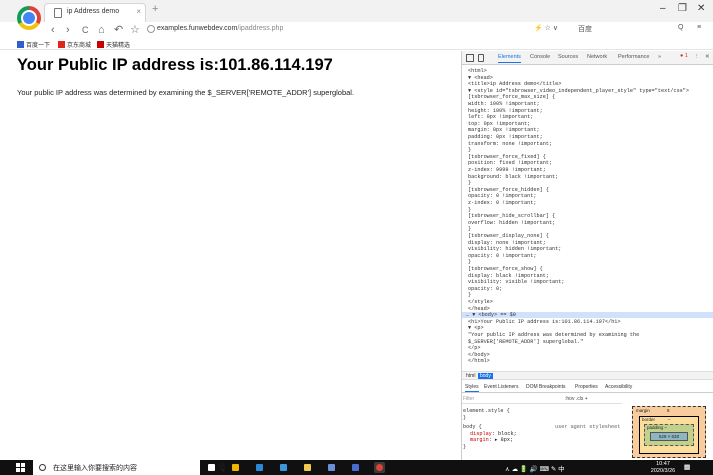  Describe the element at coordinates (514, 84) in the screenshot. I see `dom-tree-line: <title>ip Address demo</title>` at that location.